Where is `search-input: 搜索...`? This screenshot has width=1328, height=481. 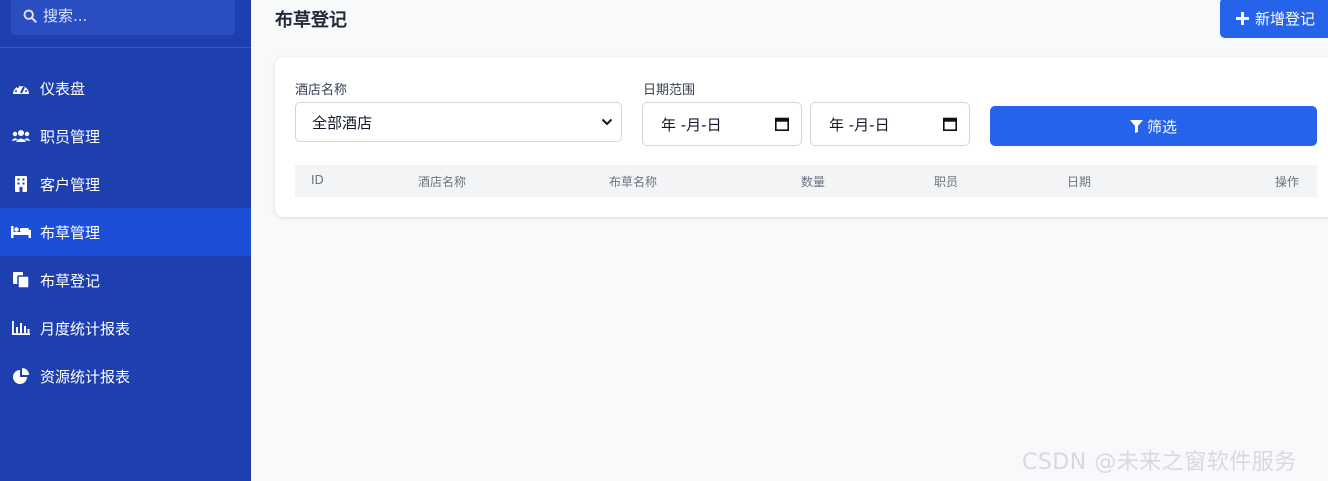 search-input: 搜索... is located at coordinates (123, 17).